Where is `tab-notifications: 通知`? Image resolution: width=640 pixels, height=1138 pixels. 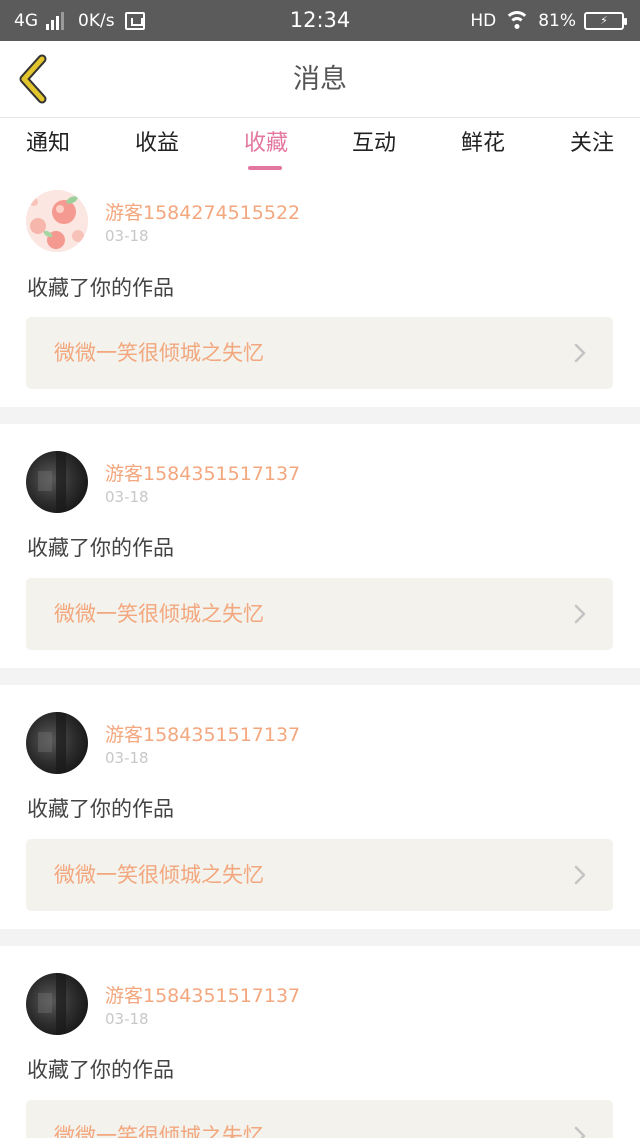
tab-notifications: 通知 is located at coordinates (51, 145).